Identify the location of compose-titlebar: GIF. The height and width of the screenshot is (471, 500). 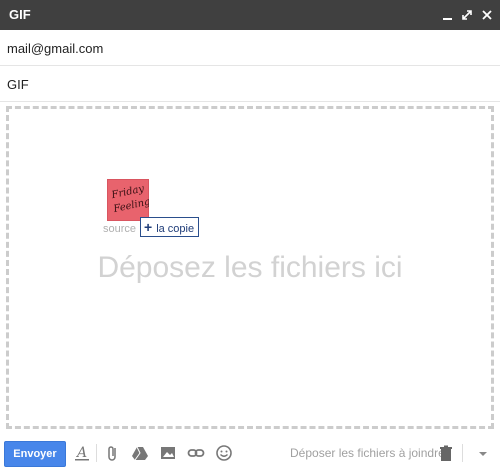
(250, 15).